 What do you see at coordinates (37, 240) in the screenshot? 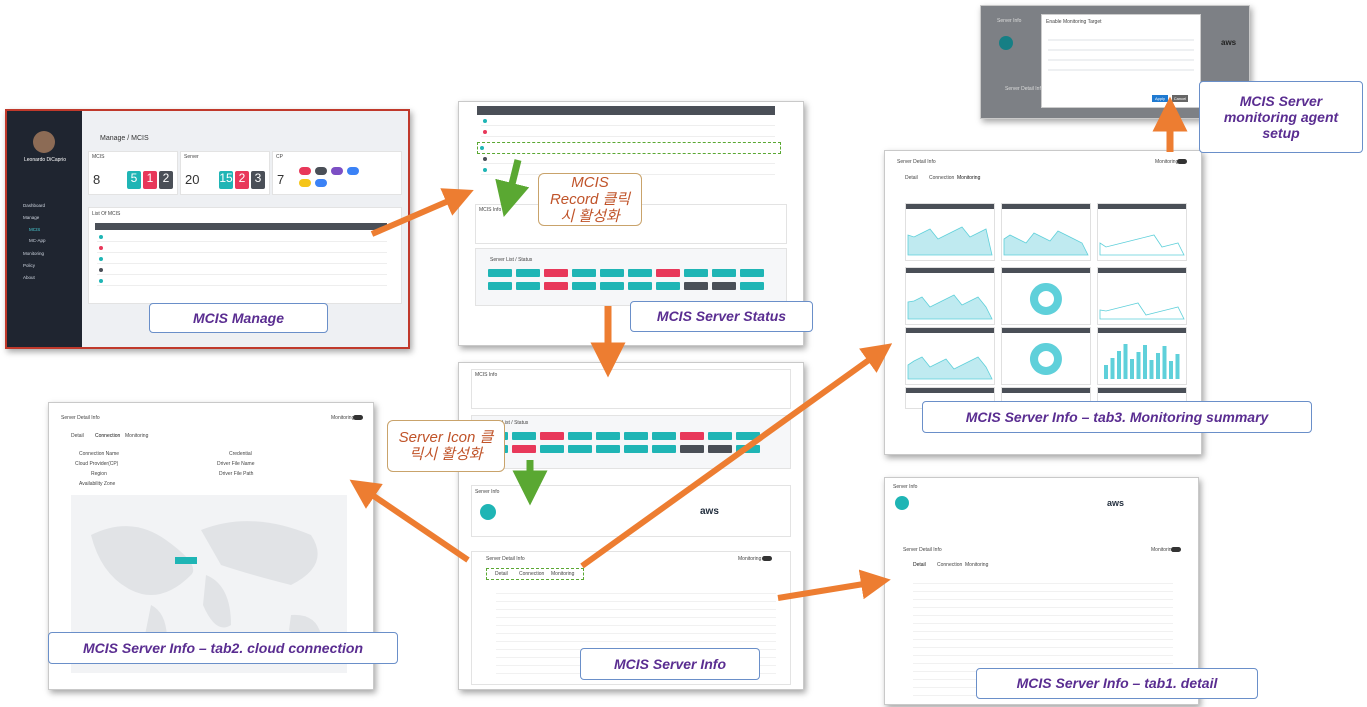
I see `sidebar-item-mcapp: MC-App` at bounding box center [37, 240].